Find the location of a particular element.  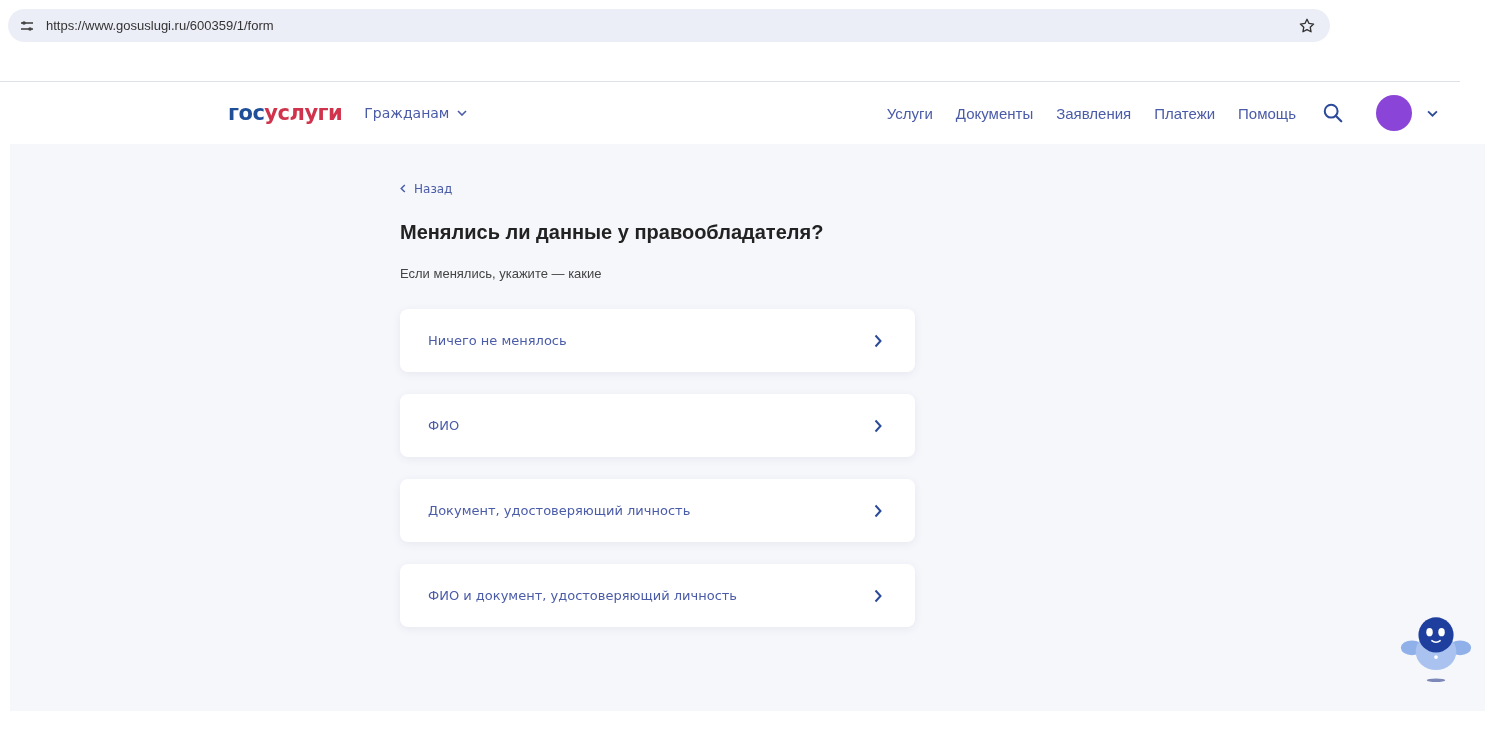

option-card: ФИО is located at coordinates (657, 425).